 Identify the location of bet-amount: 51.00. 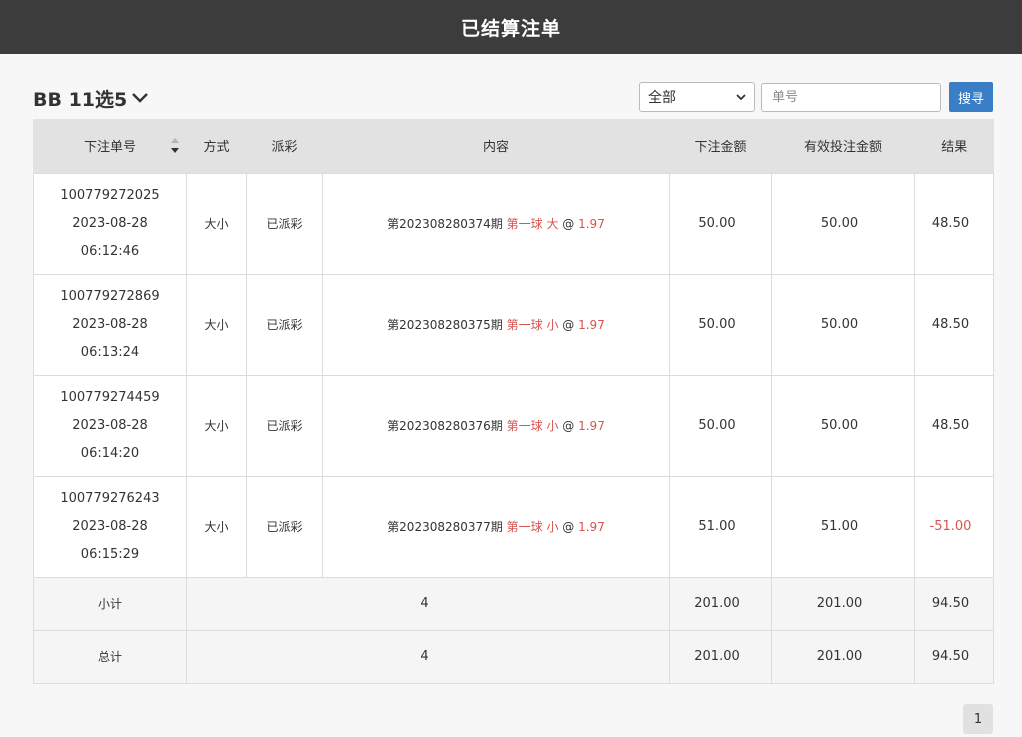
(720, 526).